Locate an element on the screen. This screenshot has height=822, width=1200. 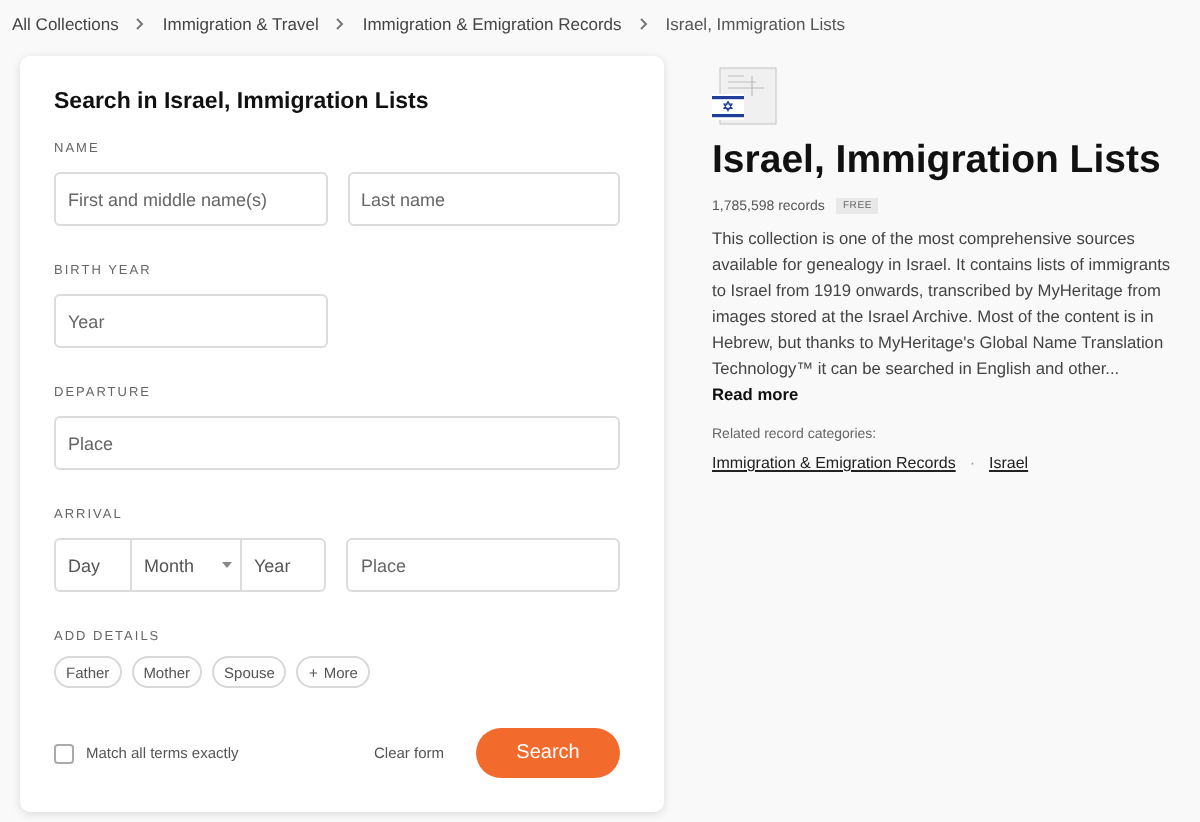
checkbox is located at coordinates (64, 753).